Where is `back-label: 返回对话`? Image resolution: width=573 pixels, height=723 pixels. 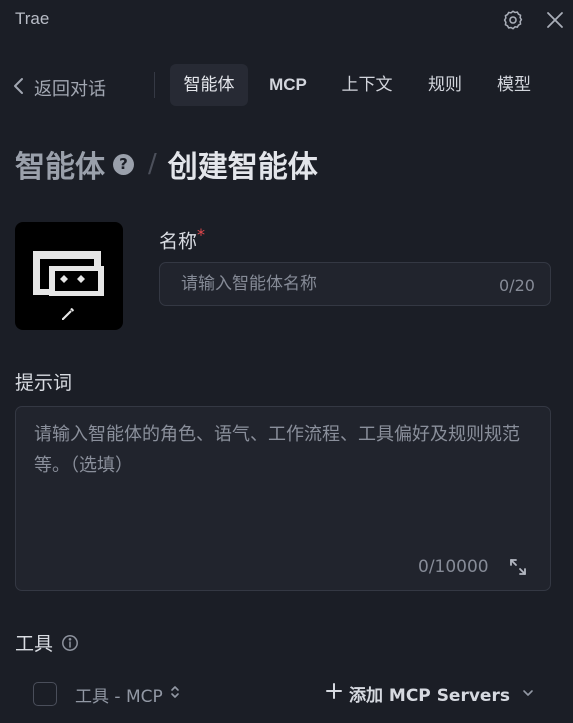
back-label: 返回对话 is located at coordinates (70, 89).